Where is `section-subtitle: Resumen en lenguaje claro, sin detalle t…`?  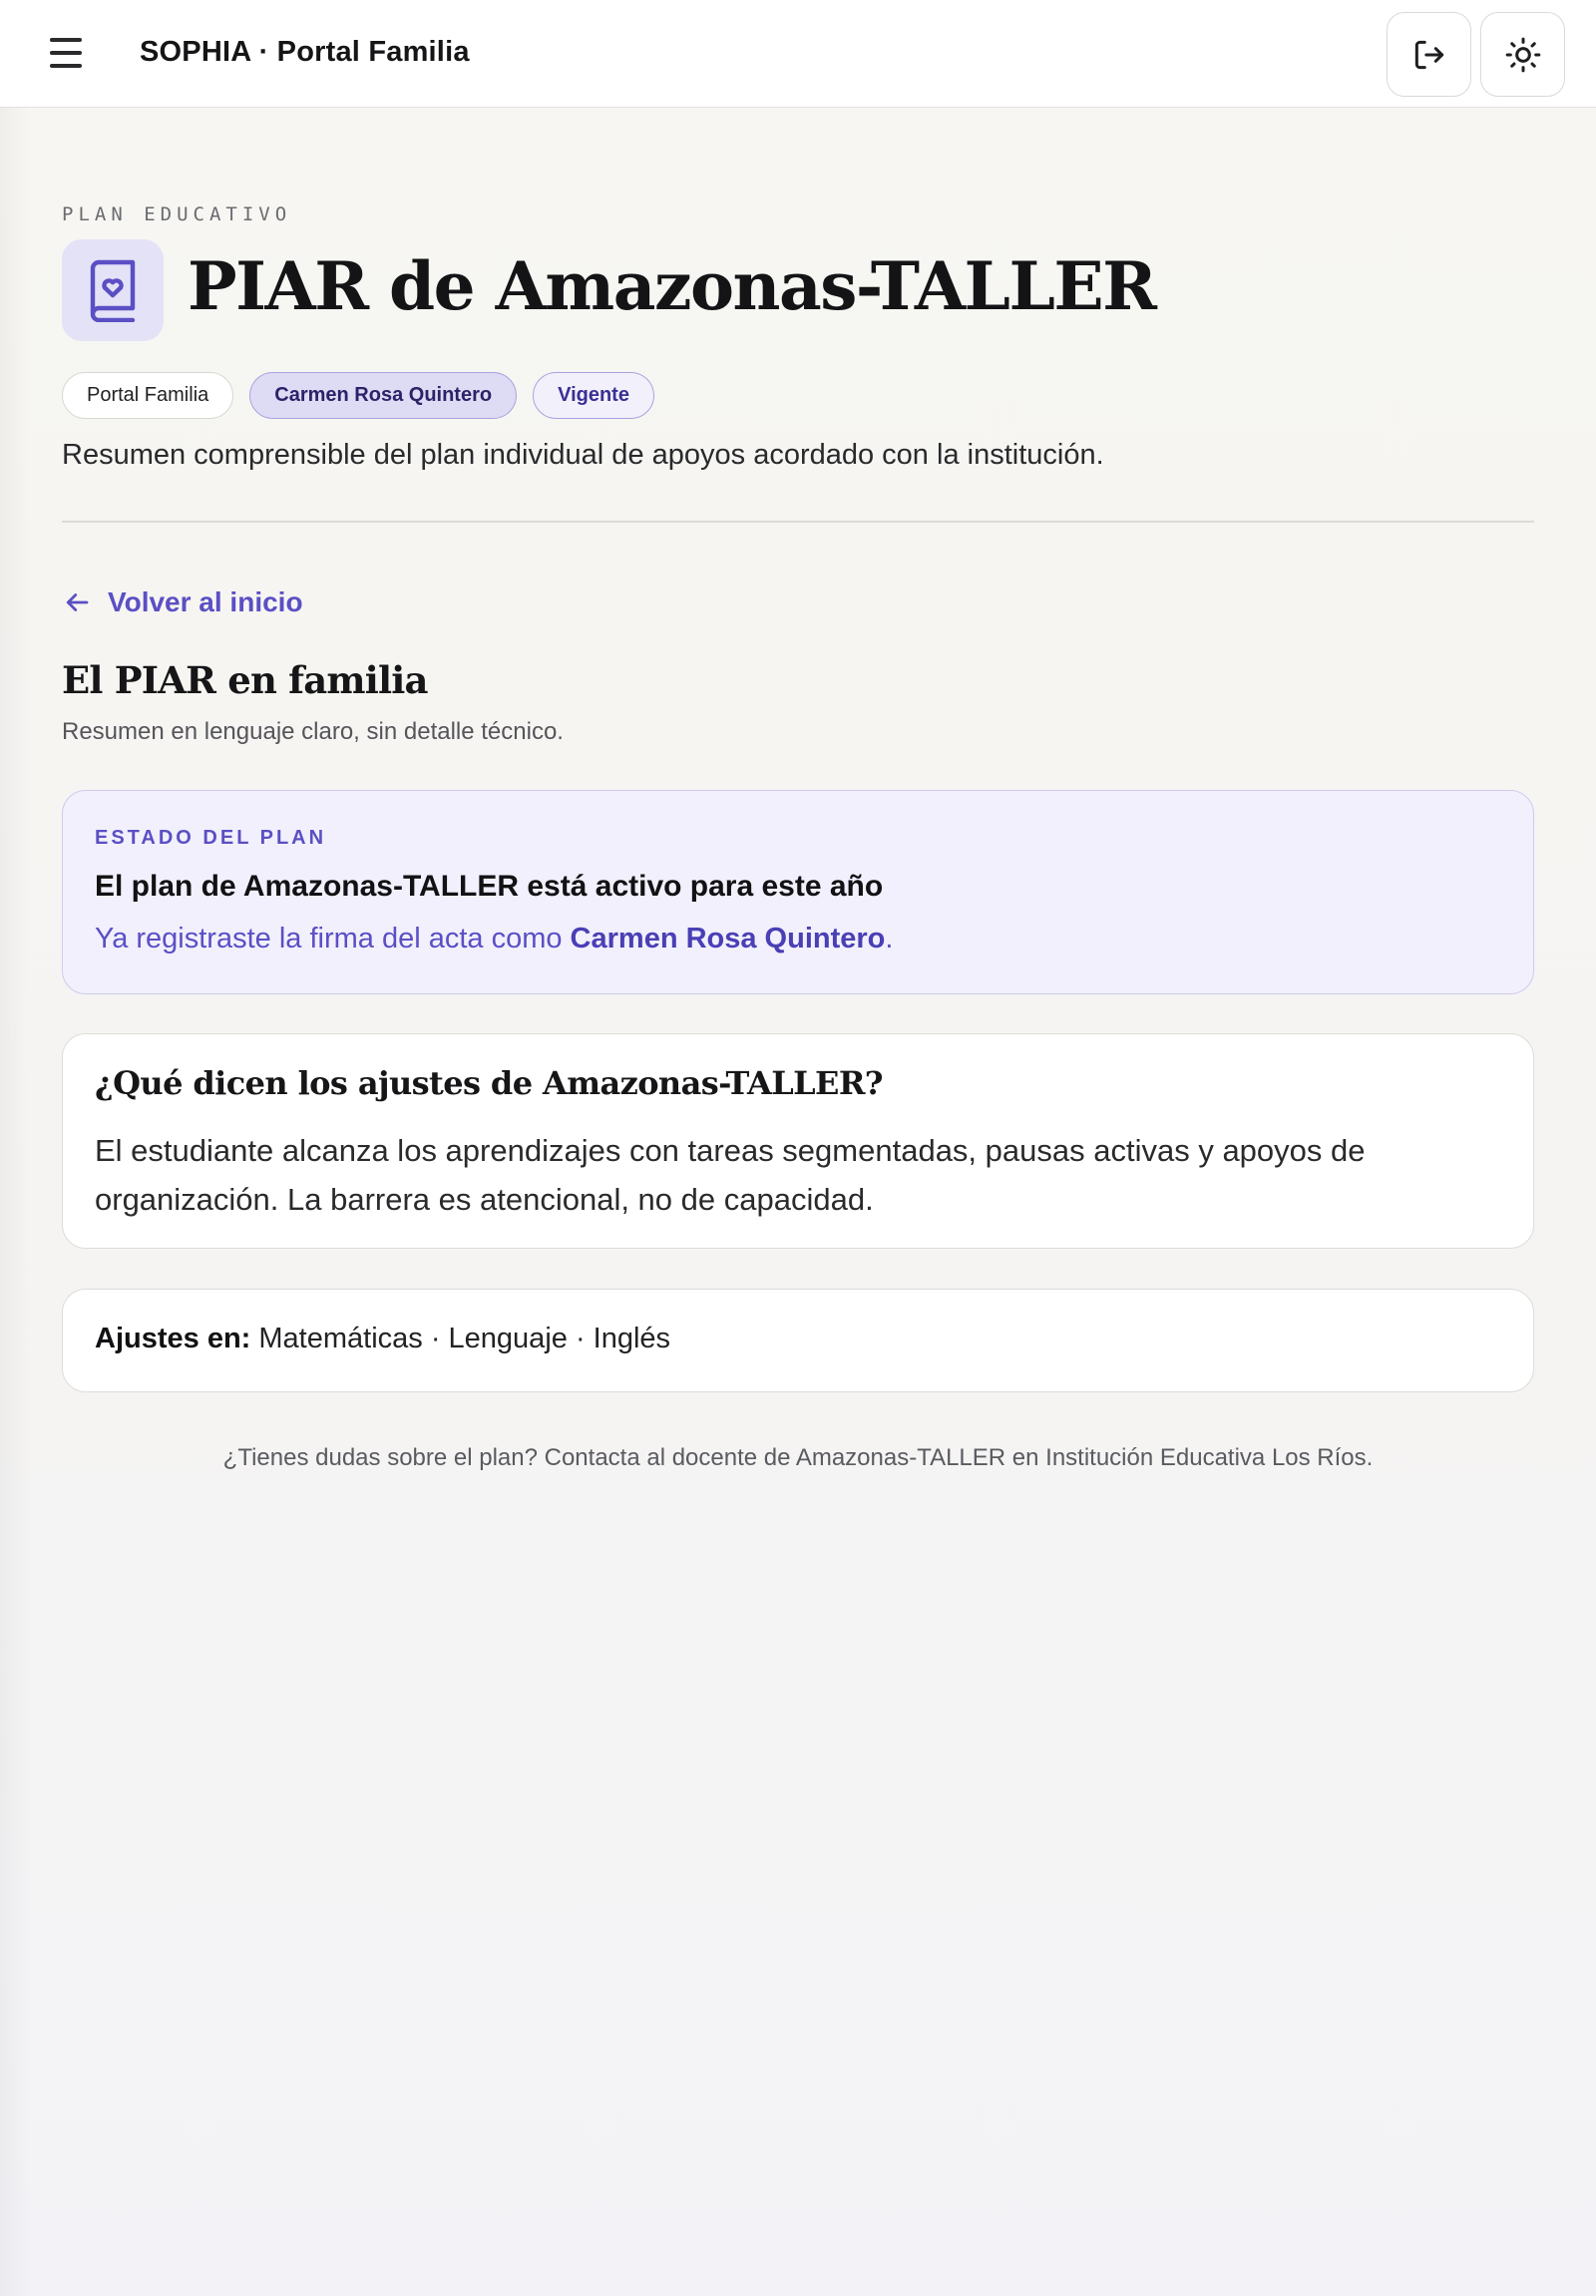 section-subtitle: Resumen en lenguaje claro, sin detalle t… is located at coordinates (313, 732).